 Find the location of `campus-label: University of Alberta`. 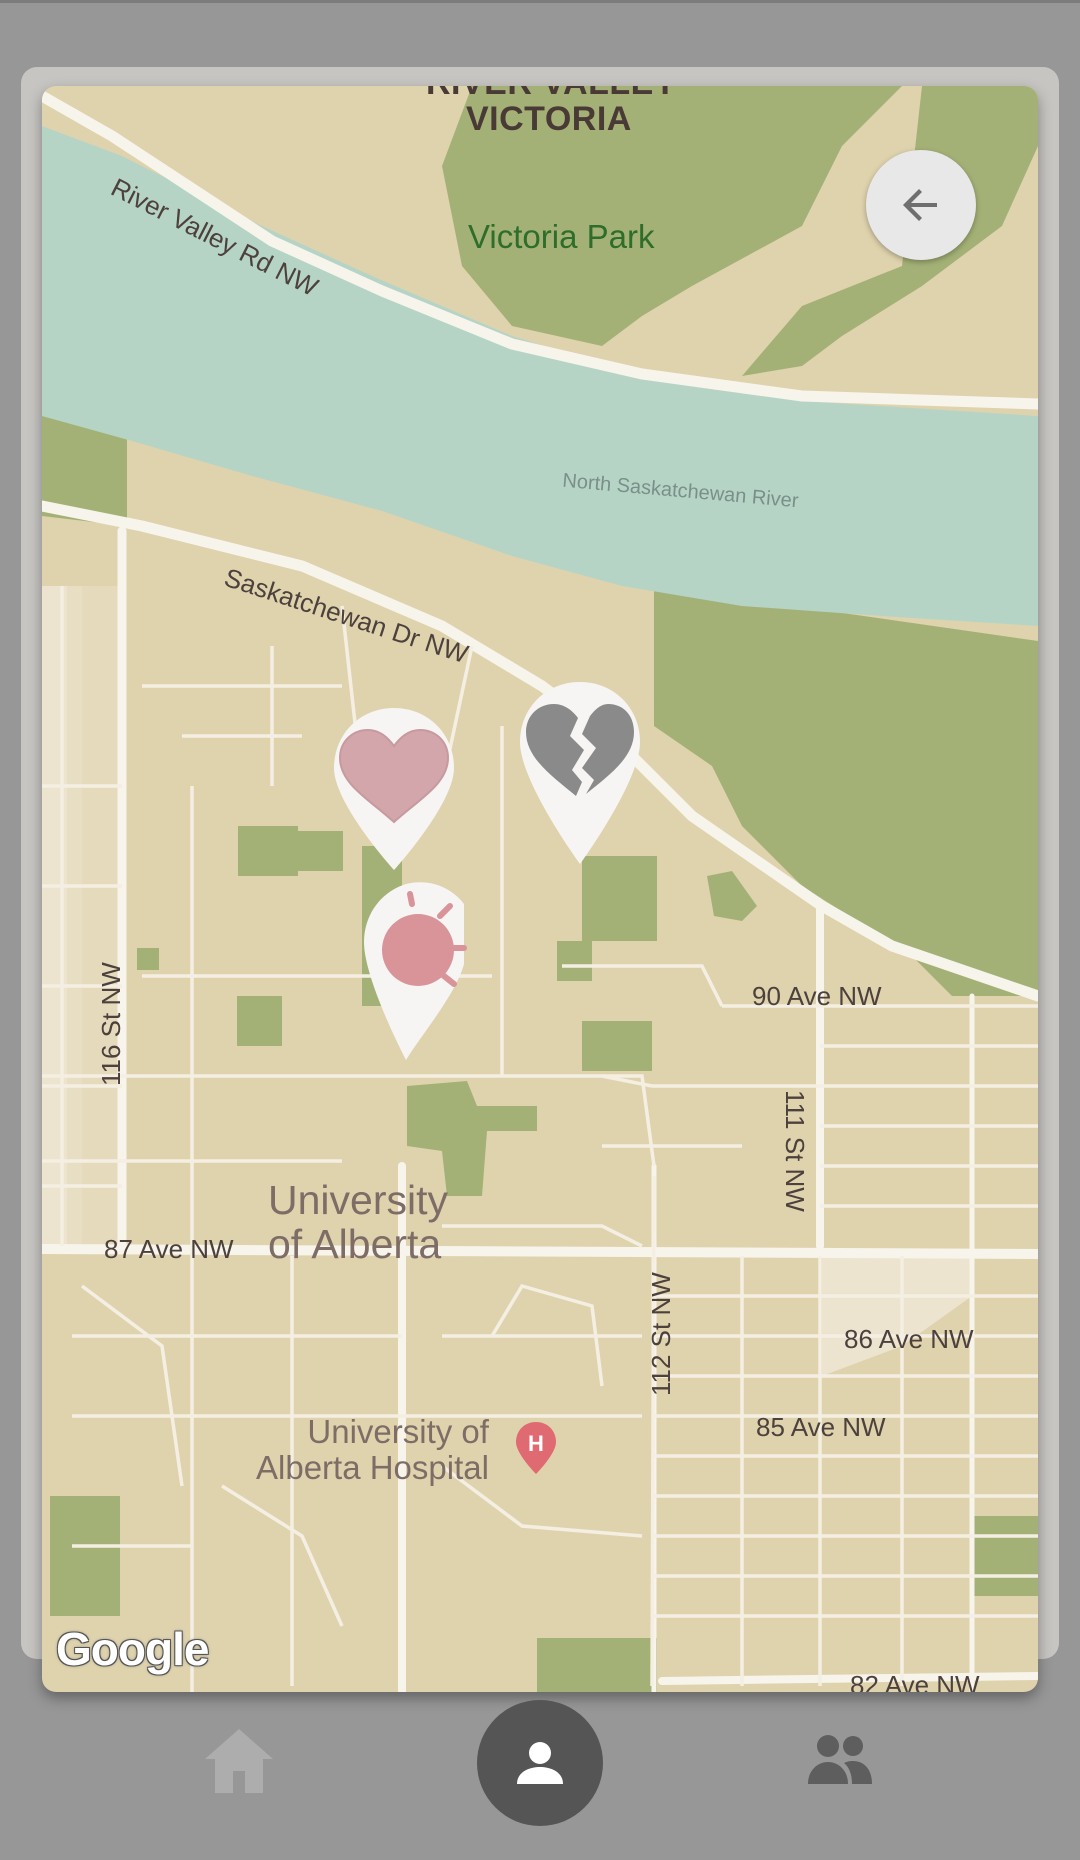

campus-label: University of Alberta is located at coordinates (358, 1222).